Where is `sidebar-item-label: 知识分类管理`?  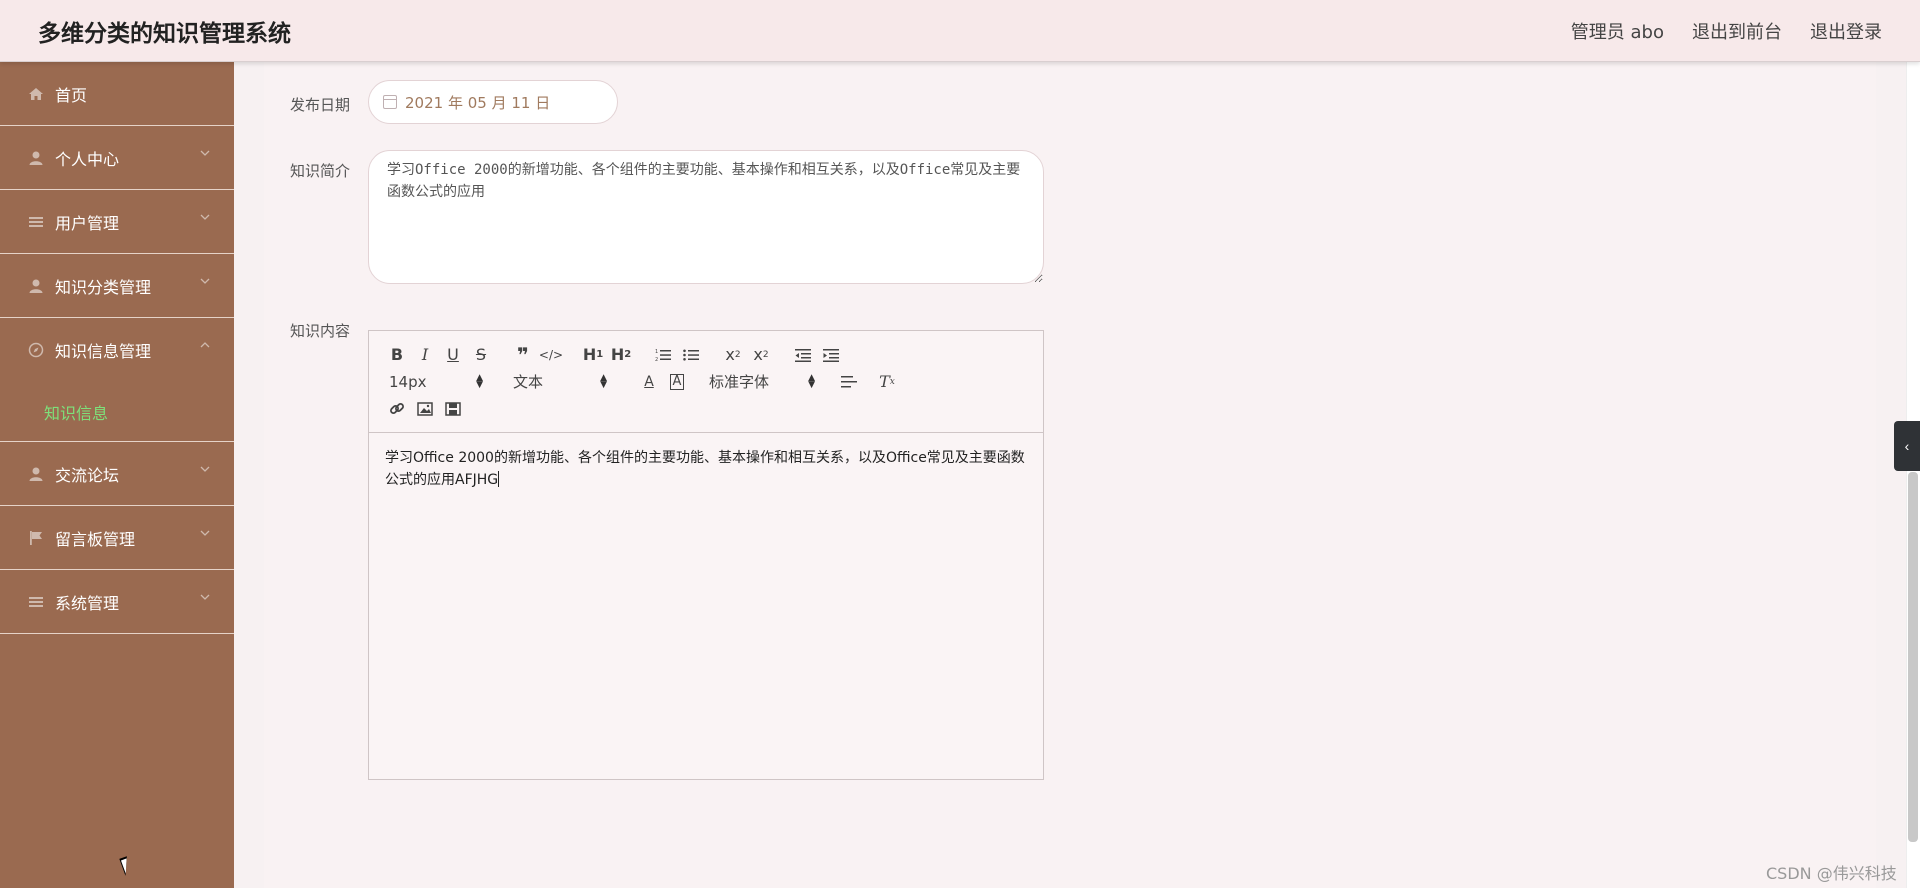 sidebar-item-label: 知识分类管理 is located at coordinates (103, 287).